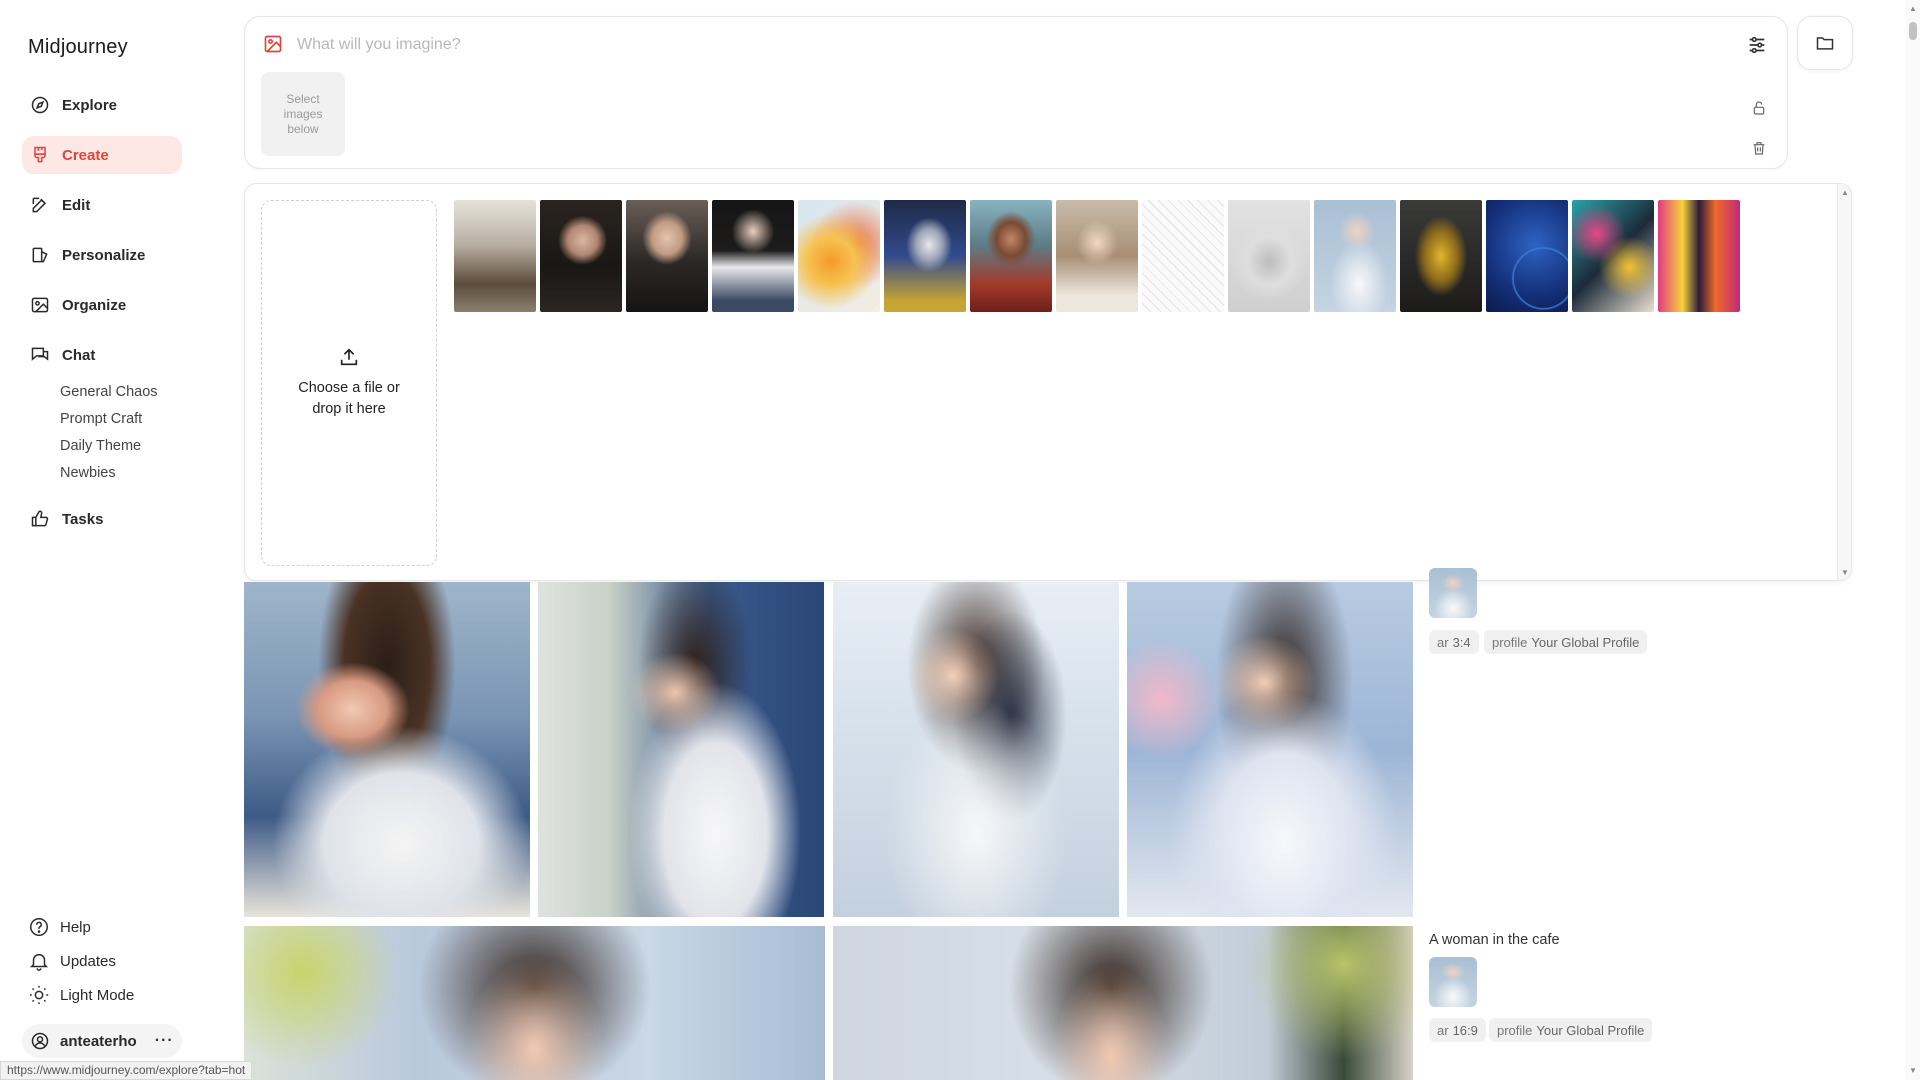 The image size is (1920, 1080). I want to click on prompt-input, so click(987, 45).